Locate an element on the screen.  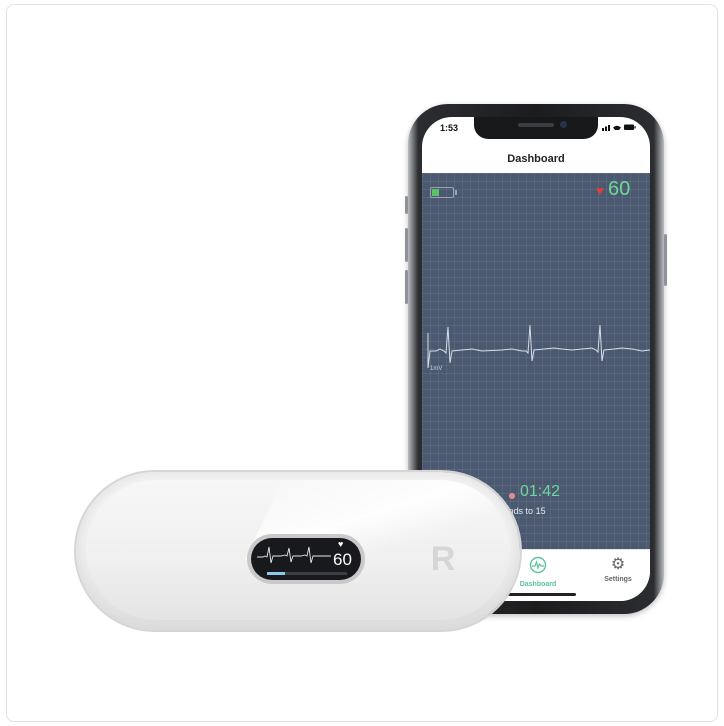
device-heart-icon: ♥ is located at coordinates (341, 544).